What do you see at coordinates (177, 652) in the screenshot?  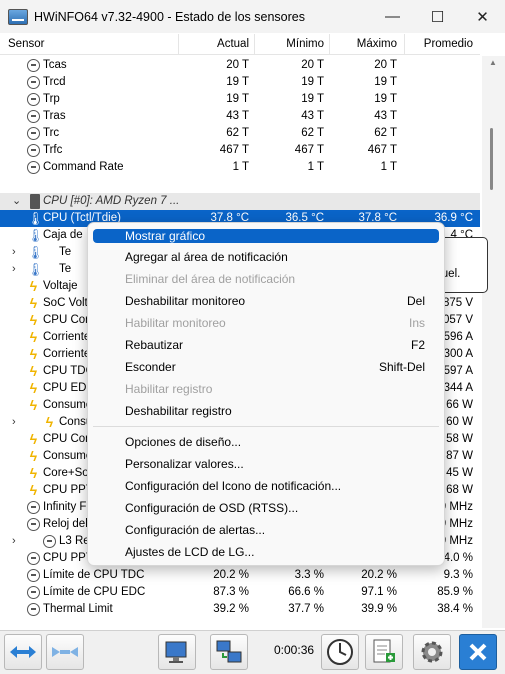 I see `monitor-report-icon` at bounding box center [177, 652].